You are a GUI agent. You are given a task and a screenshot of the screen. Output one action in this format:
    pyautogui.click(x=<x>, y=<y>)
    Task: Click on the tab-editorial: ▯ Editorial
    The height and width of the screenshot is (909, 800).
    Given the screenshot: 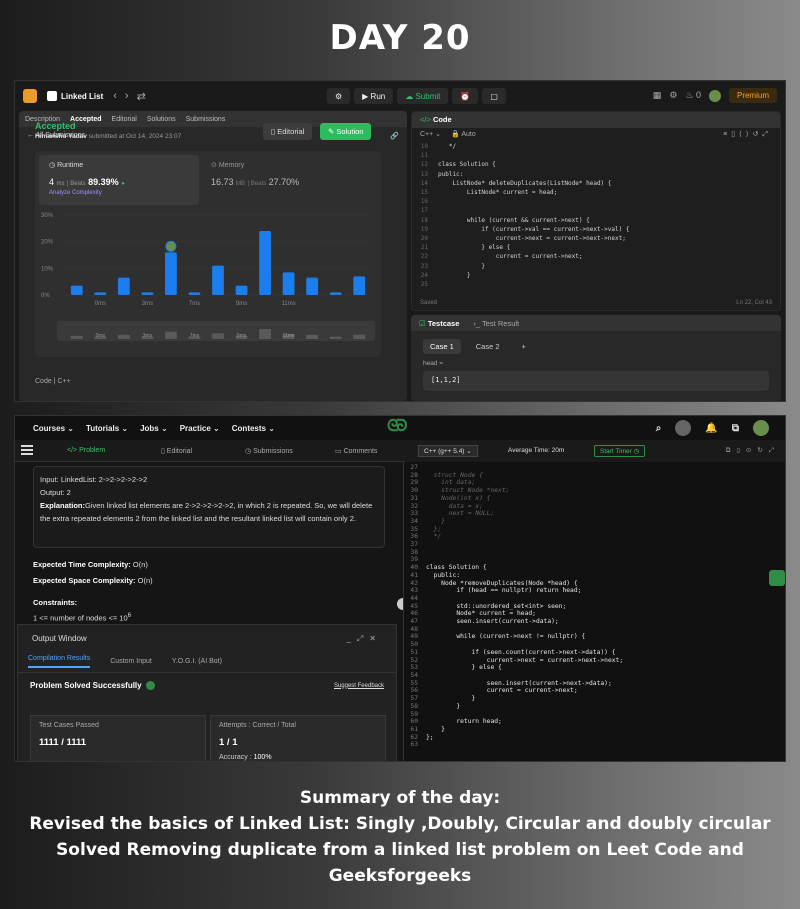 What is the action you would take?
    pyautogui.click(x=176, y=451)
    